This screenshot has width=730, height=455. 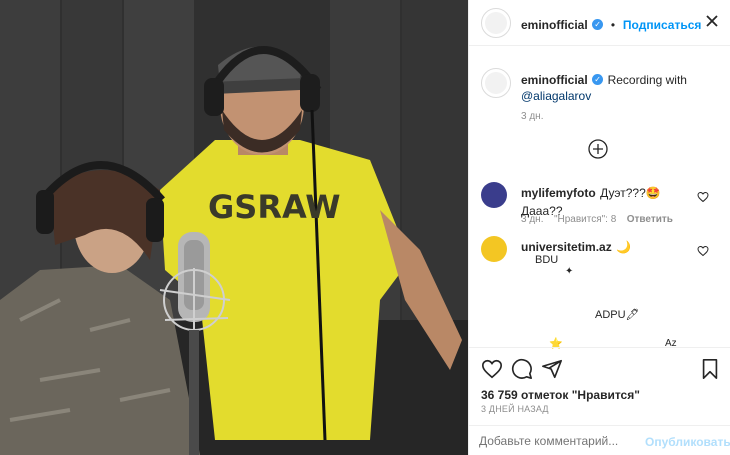 I want to click on reply-button: Ответить, so click(x=650, y=219).